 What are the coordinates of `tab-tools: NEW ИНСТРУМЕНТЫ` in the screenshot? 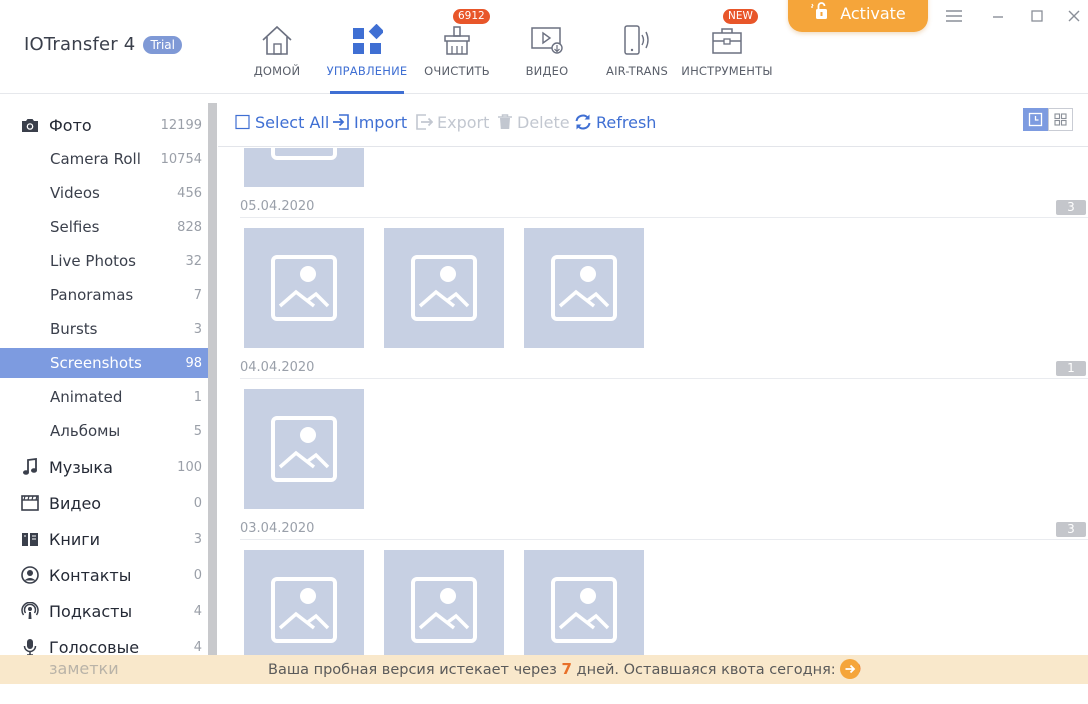 It's located at (727, 47).